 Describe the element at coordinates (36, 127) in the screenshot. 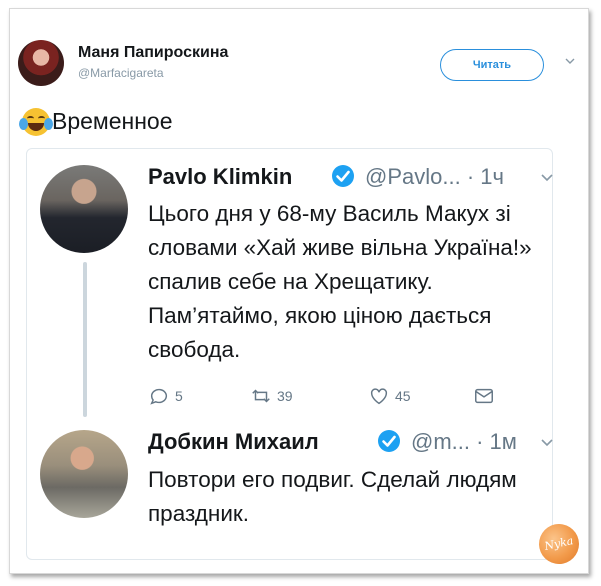

I see `mouth-icon` at that location.